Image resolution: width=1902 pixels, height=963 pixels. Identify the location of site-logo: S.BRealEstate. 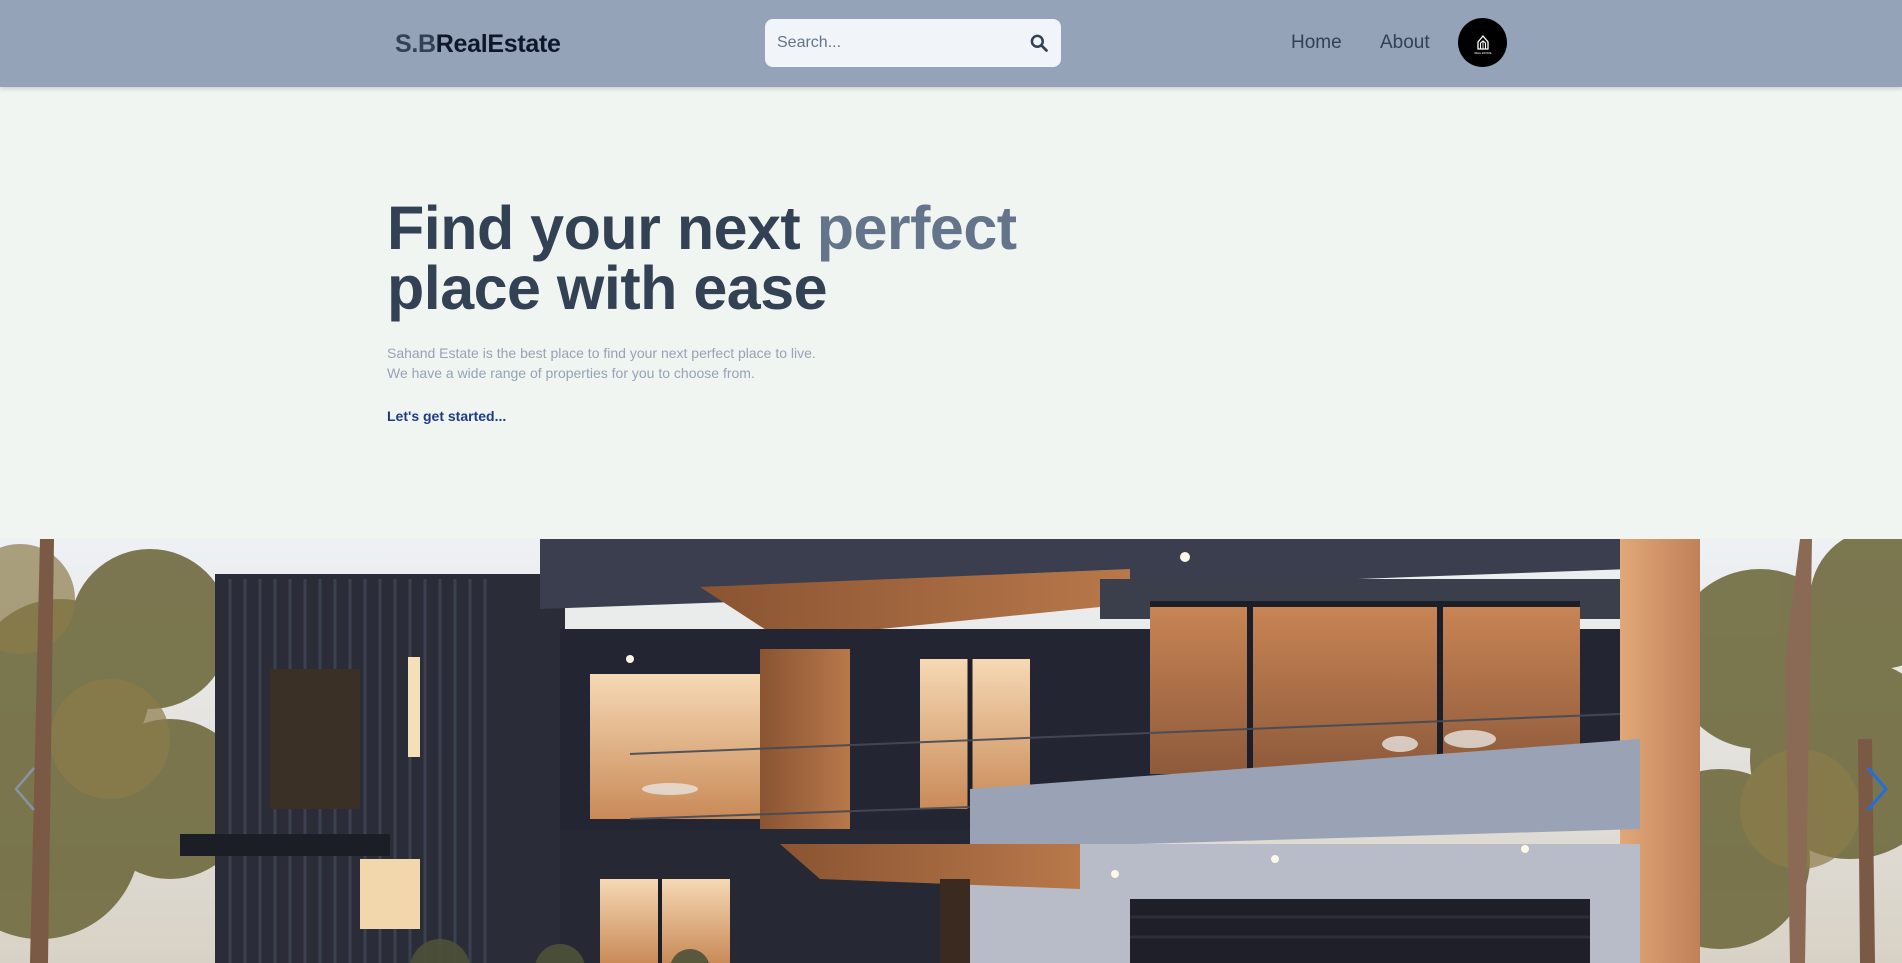
(478, 44).